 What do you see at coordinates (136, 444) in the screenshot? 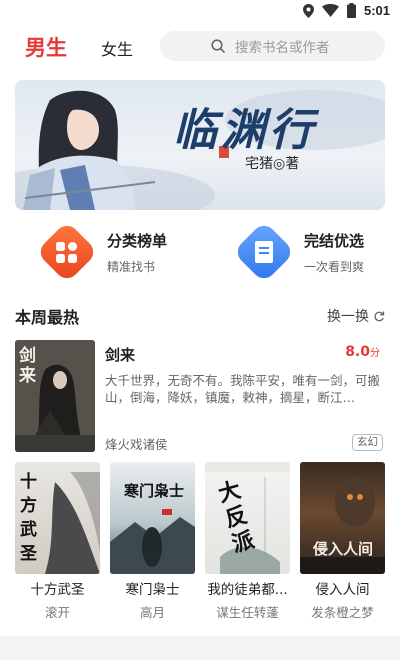
I see `book-author: 烽火戏诸侯` at bounding box center [136, 444].